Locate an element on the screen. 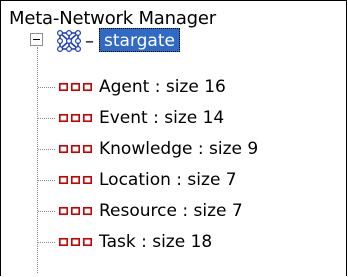  tree-connector-line is located at coordinates (37, 160).